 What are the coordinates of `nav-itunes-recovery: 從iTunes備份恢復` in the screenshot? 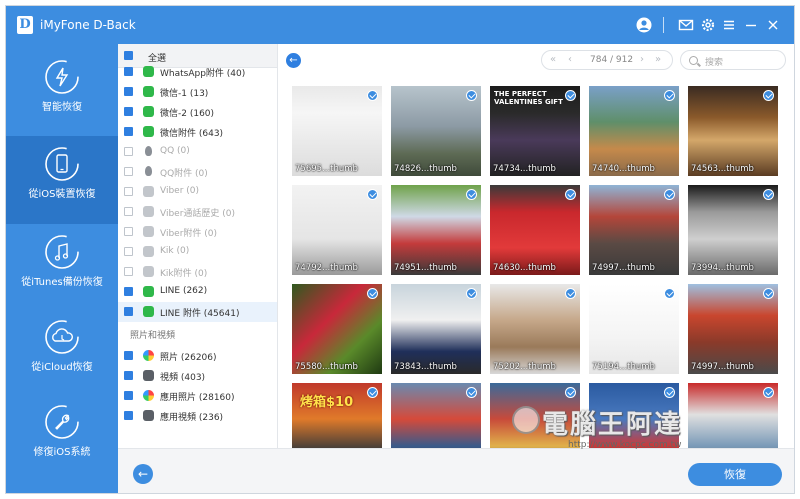 It's located at (62, 274).